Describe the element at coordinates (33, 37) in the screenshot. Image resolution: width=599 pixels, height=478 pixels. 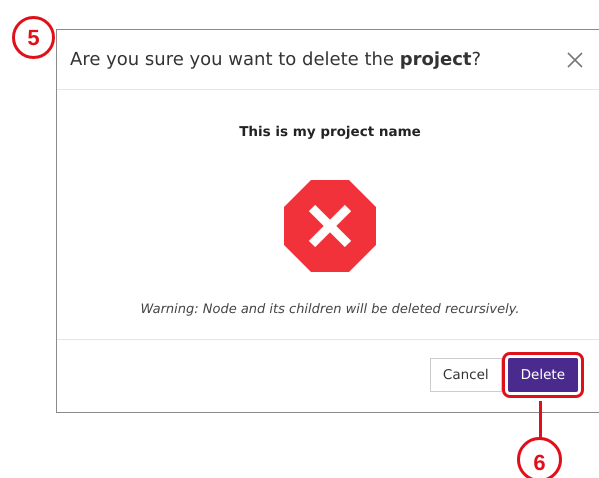
I see `step-marker: 5` at that location.